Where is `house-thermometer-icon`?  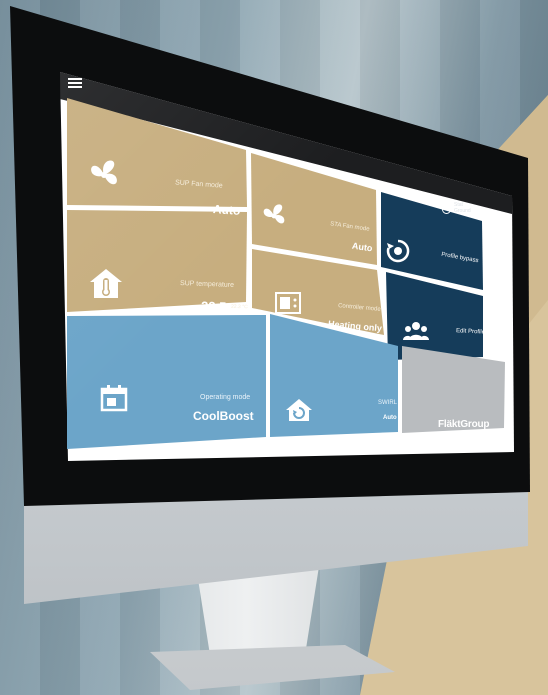 house-thermometer-icon is located at coordinates (106, 283).